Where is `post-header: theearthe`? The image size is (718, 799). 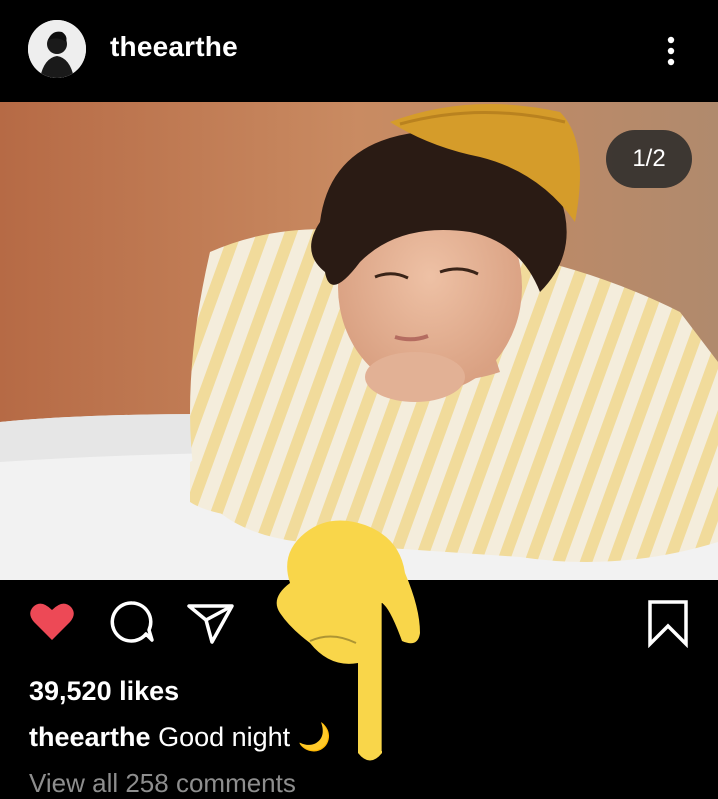 post-header: theearthe is located at coordinates (359, 50).